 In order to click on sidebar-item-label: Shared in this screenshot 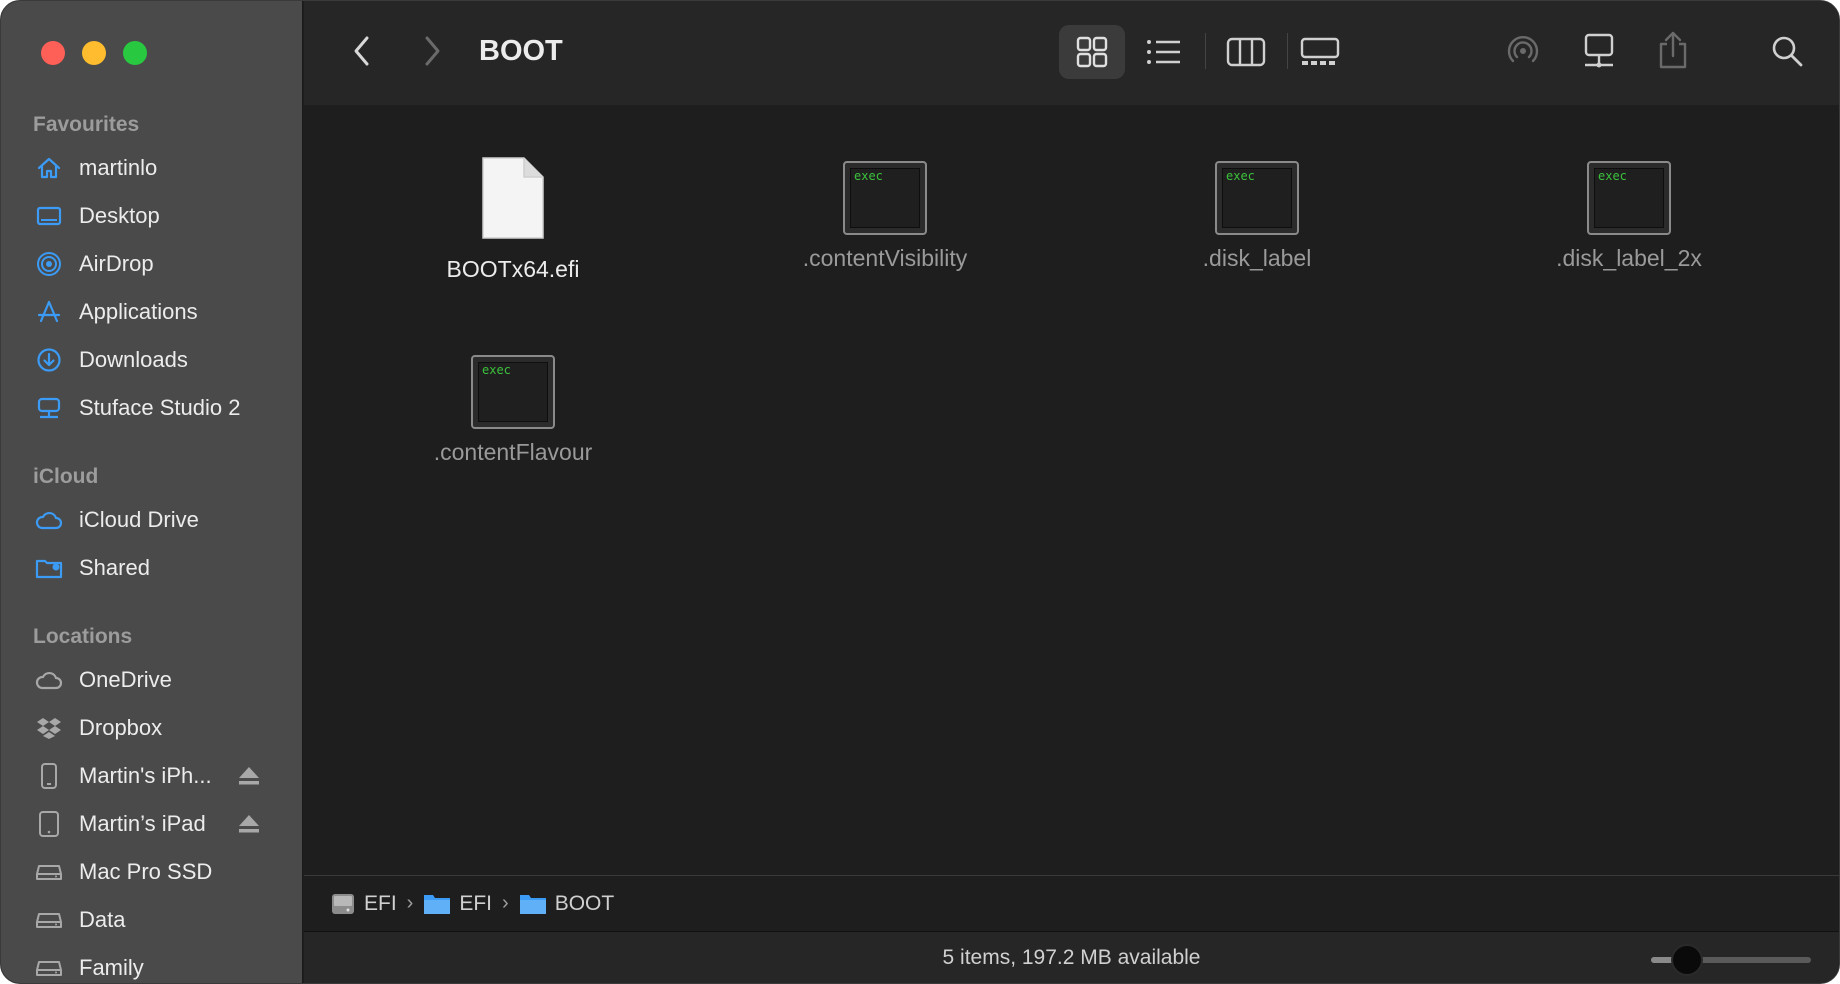, I will do `click(114, 567)`.